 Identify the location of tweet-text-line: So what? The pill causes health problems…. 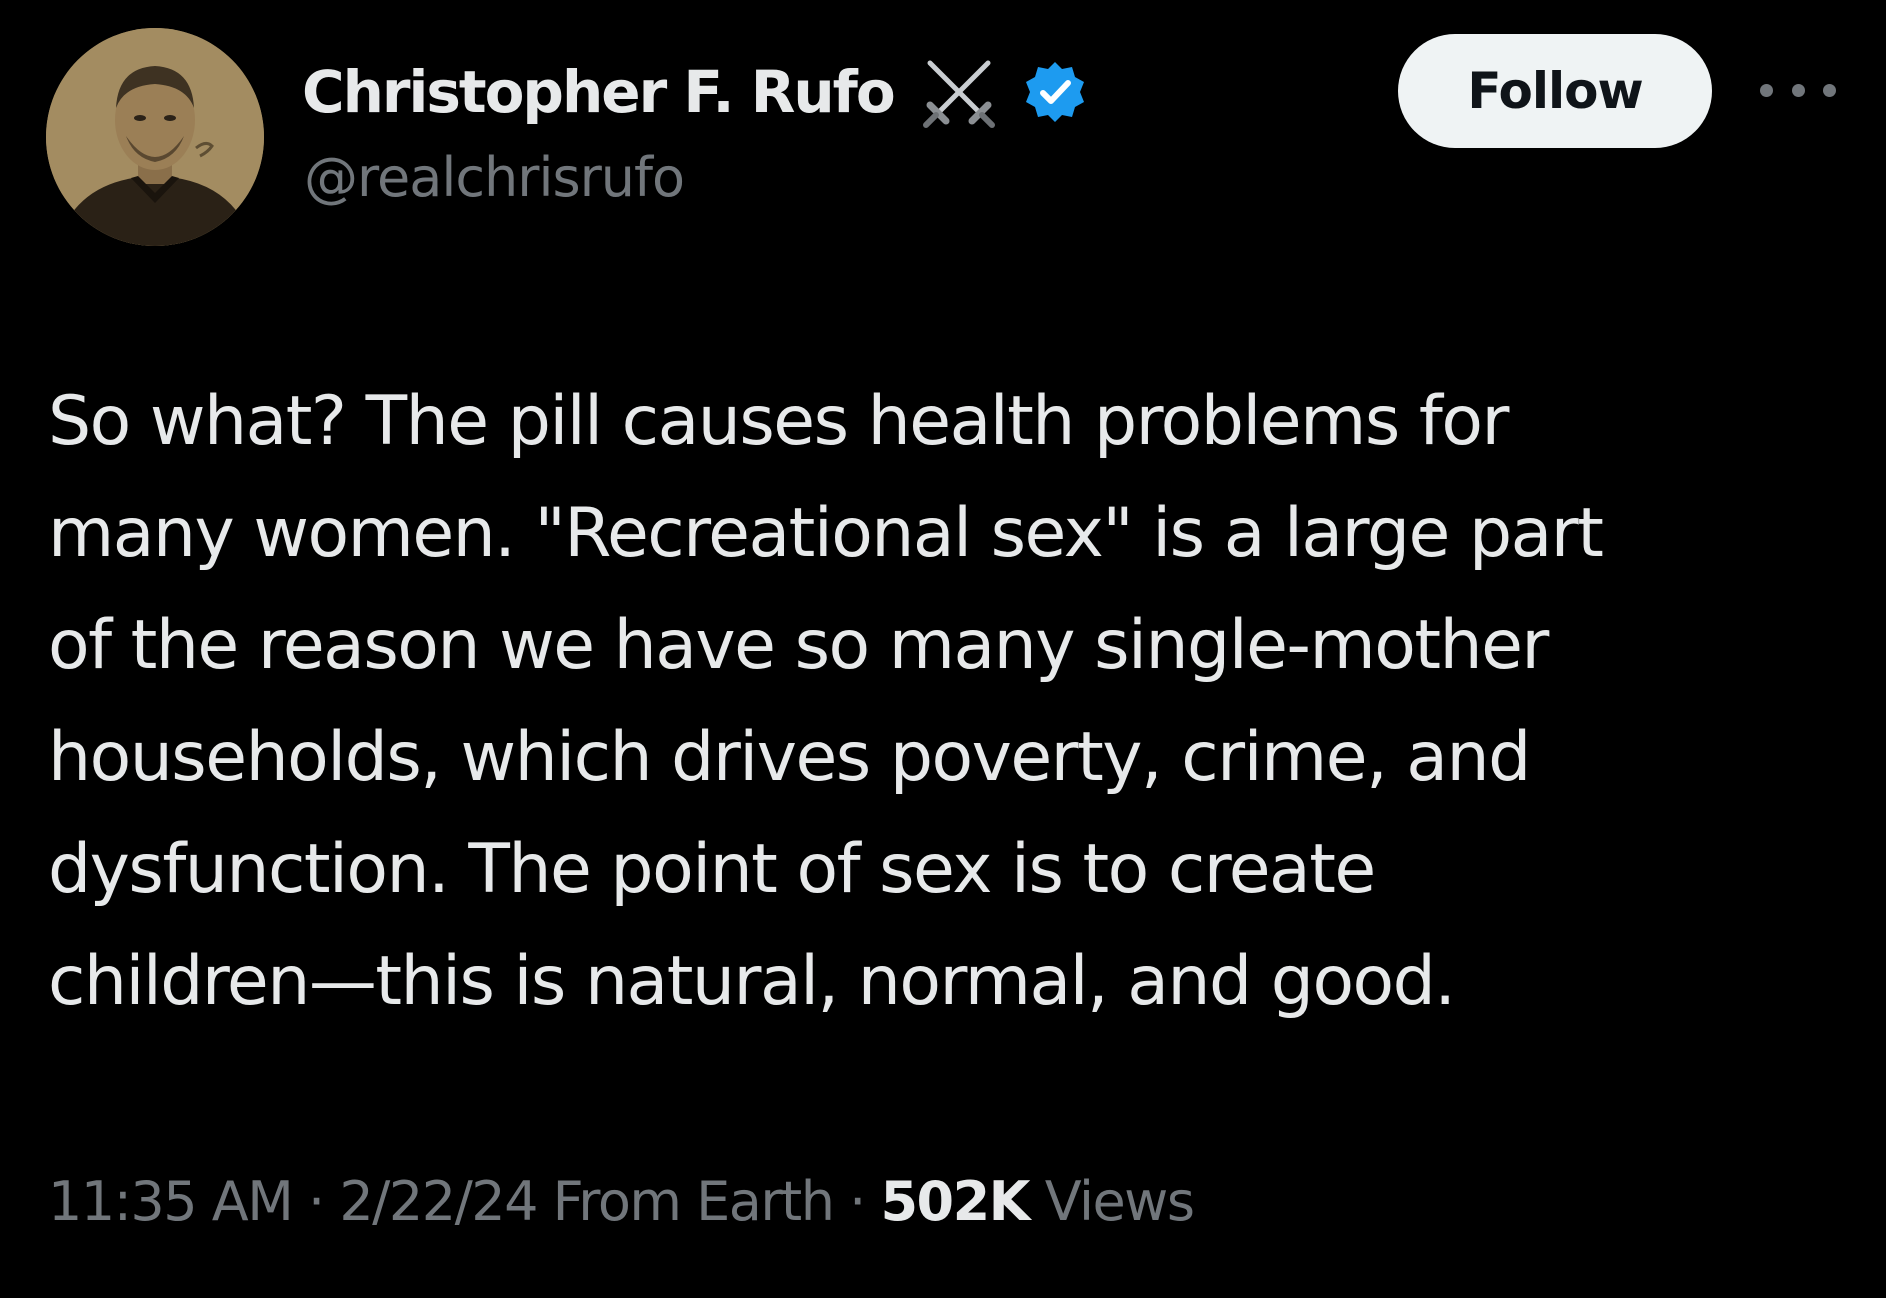
(778, 421).